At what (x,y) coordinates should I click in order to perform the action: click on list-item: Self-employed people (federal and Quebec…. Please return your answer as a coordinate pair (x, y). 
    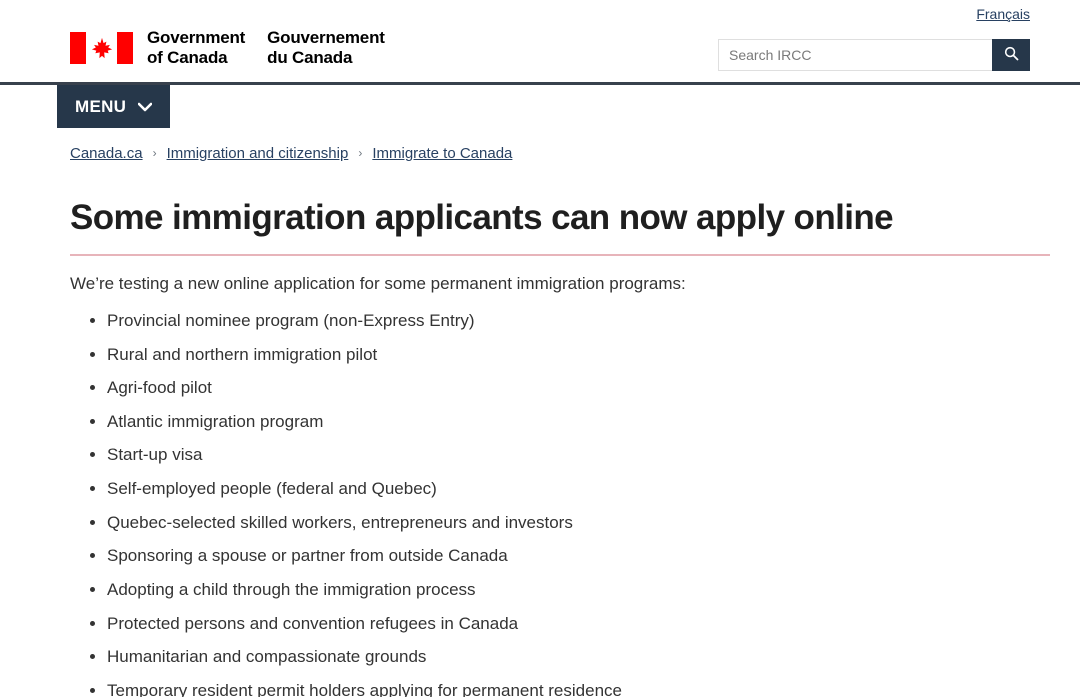
    Looking at the image, I should click on (578, 489).